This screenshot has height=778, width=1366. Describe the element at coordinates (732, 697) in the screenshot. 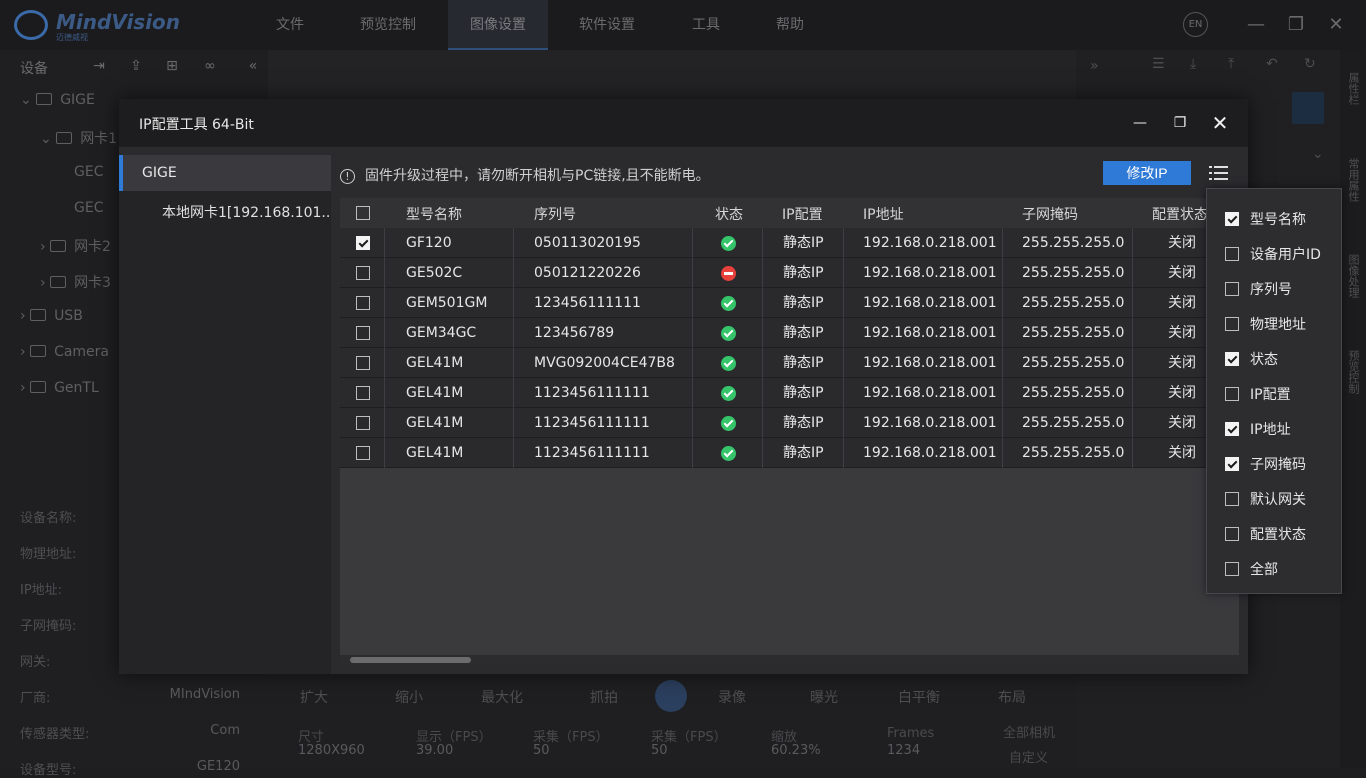

I see `record-button: 录像` at that location.